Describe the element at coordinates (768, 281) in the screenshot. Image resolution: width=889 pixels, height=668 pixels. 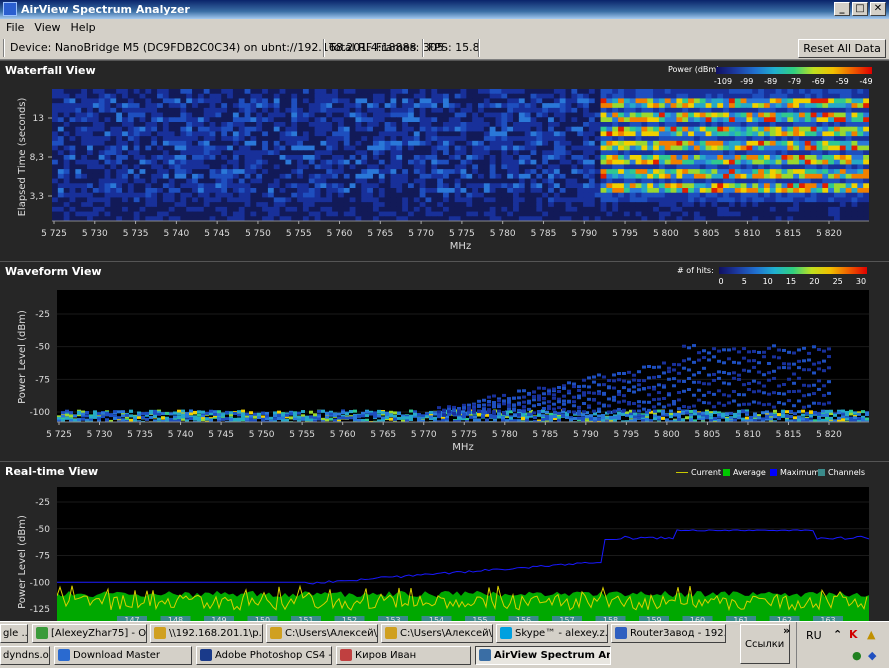
I see `hits-legend-tick: 10` at that location.